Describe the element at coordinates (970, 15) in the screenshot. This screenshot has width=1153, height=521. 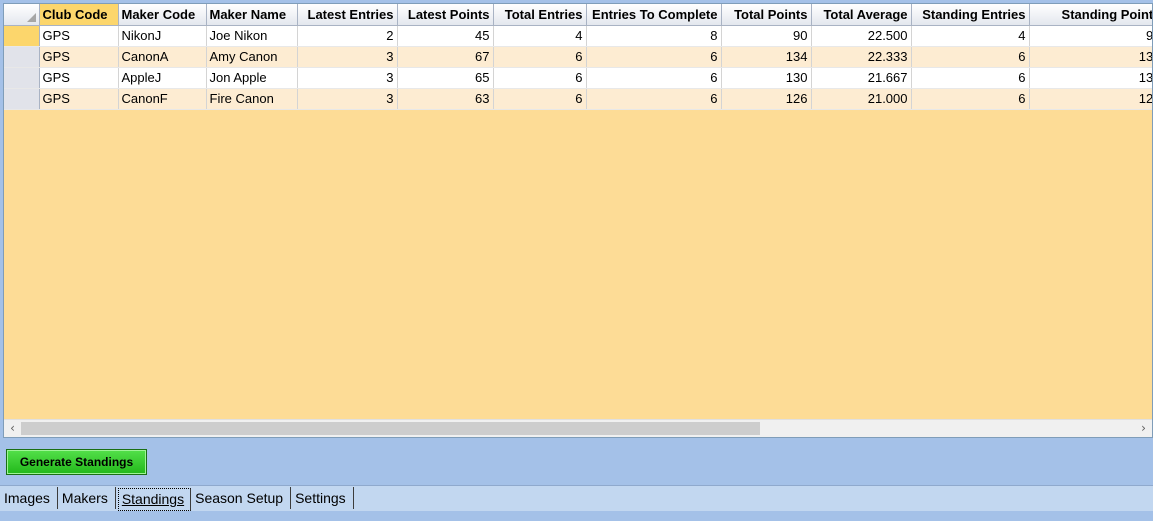
I see `column-header-standing-entries: Standing Entries` at that location.